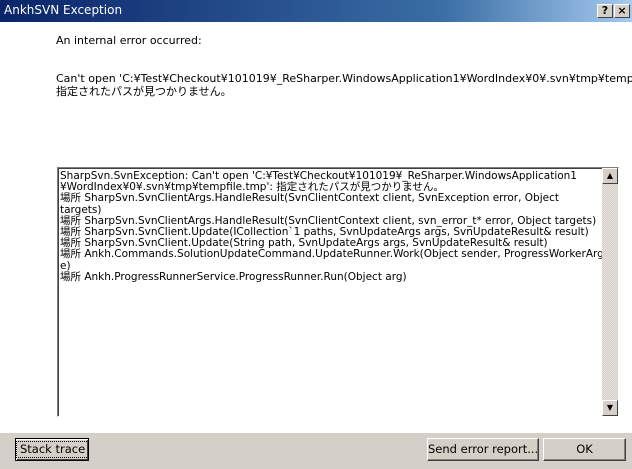 Image resolution: width=632 pixels, height=469 pixels. I want to click on stack-trace-button-label: Stack trace, so click(53, 449).